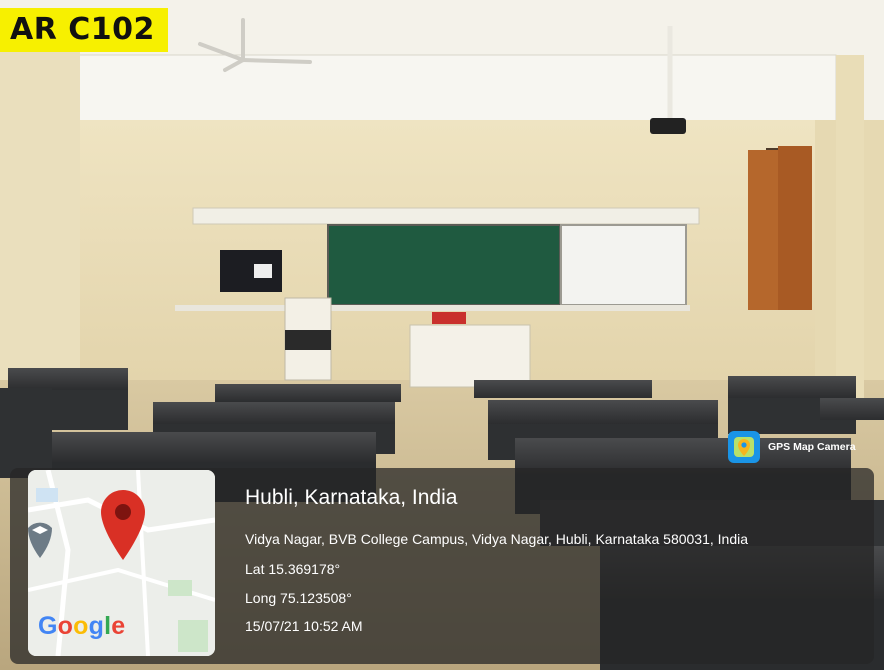 The width and height of the screenshot is (884, 670). What do you see at coordinates (623, 265) in the screenshot?
I see `whiteboard` at bounding box center [623, 265].